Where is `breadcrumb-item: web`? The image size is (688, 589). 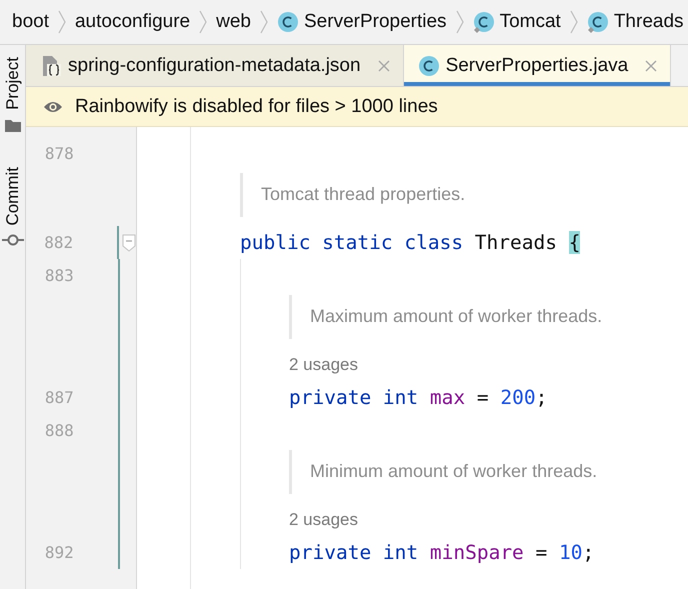
breadcrumb-item: web is located at coordinates (233, 22).